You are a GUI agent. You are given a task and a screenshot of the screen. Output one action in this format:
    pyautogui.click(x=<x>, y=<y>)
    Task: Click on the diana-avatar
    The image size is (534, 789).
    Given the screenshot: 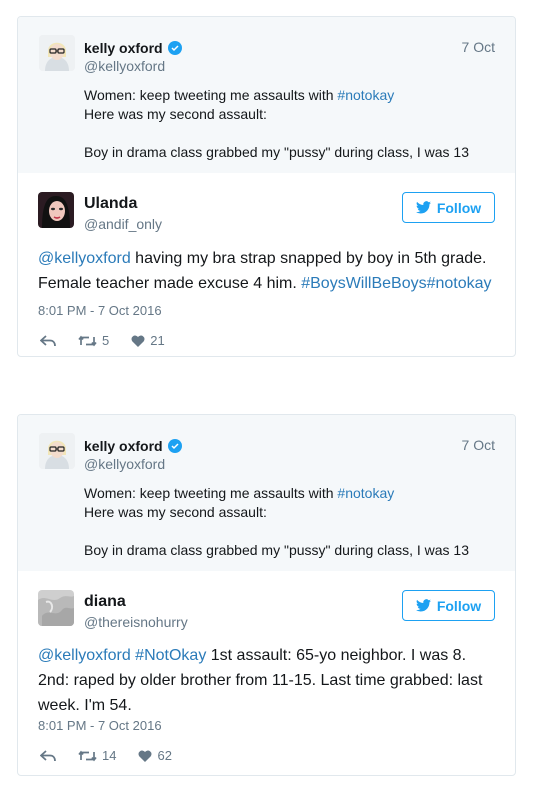 What is the action you would take?
    pyautogui.click(x=56, y=608)
    